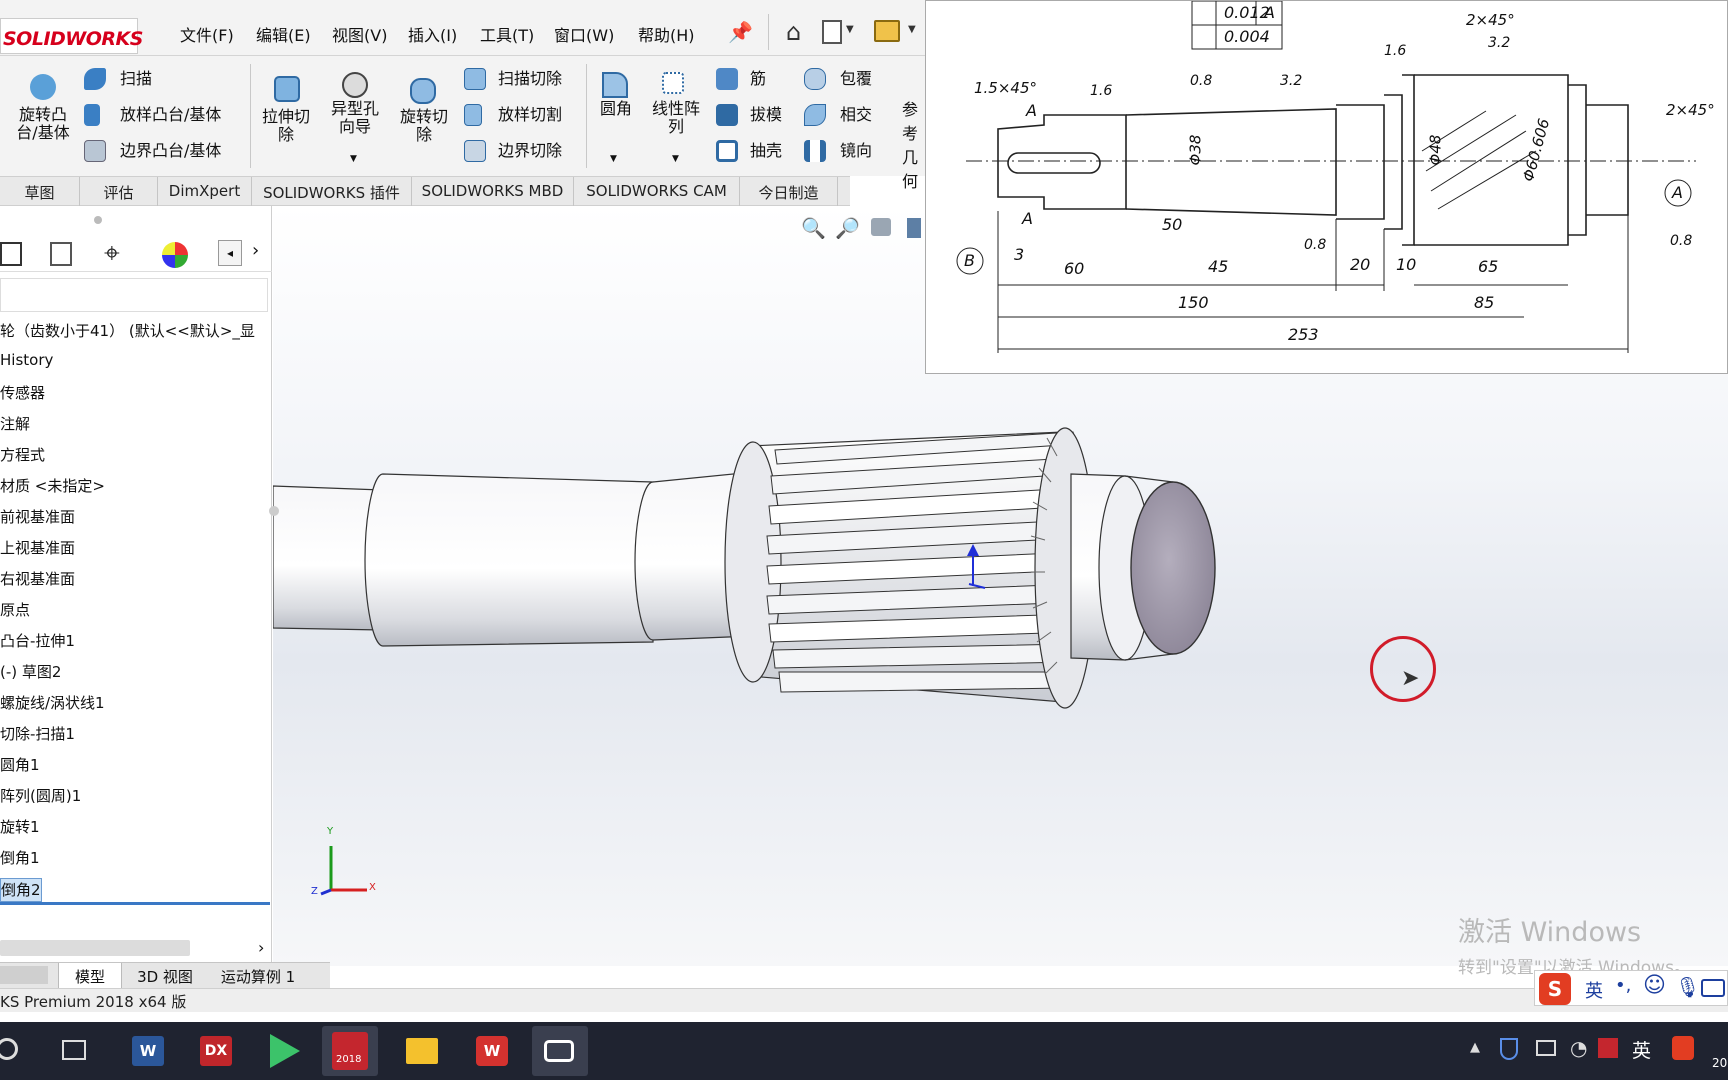 This screenshot has height=1080, width=1728. I want to click on property-manager-icon, so click(61, 254).